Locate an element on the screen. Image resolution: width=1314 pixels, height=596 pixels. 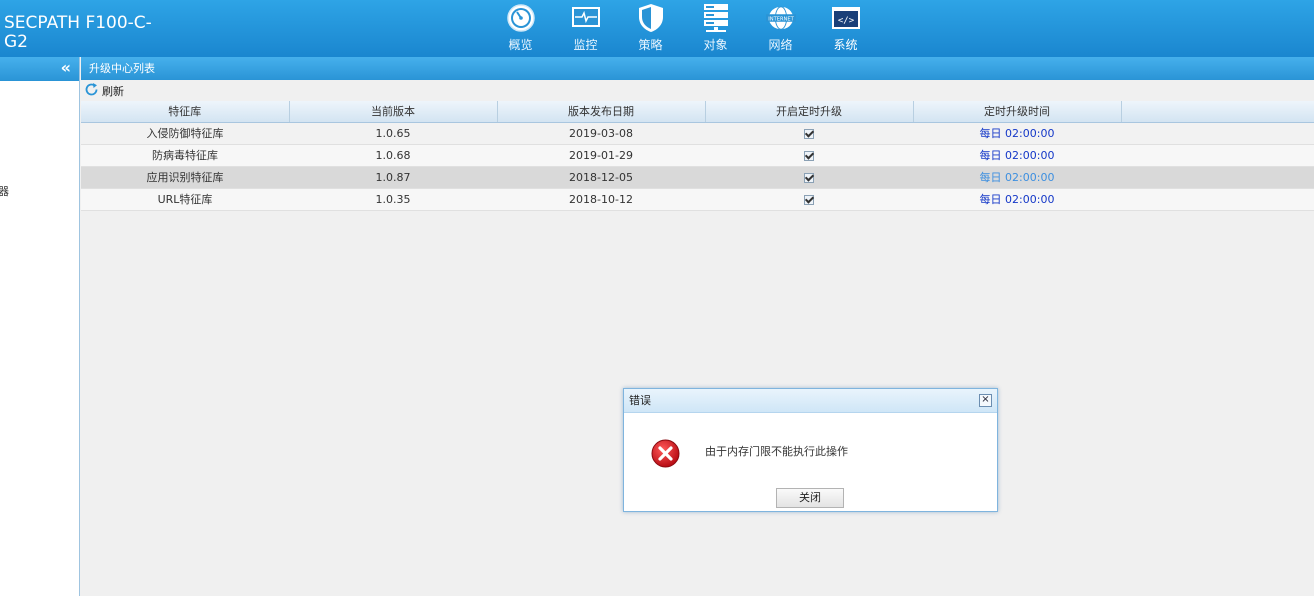
col-header-version: 当前版本 is located at coordinates (393, 112).